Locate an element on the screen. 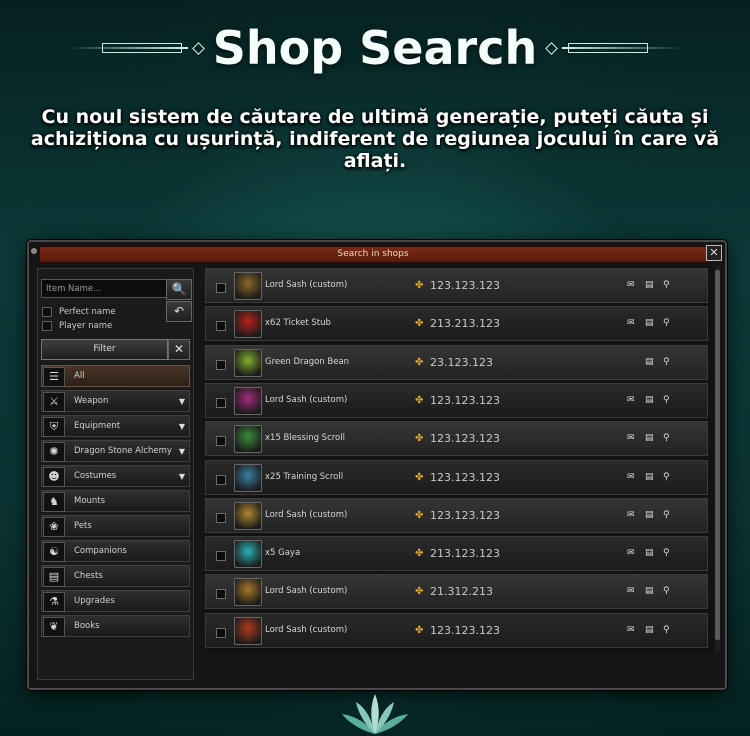 Image resolution: width=750 pixels, height=736 pixels. category-label: Weapon is located at coordinates (91, 401).